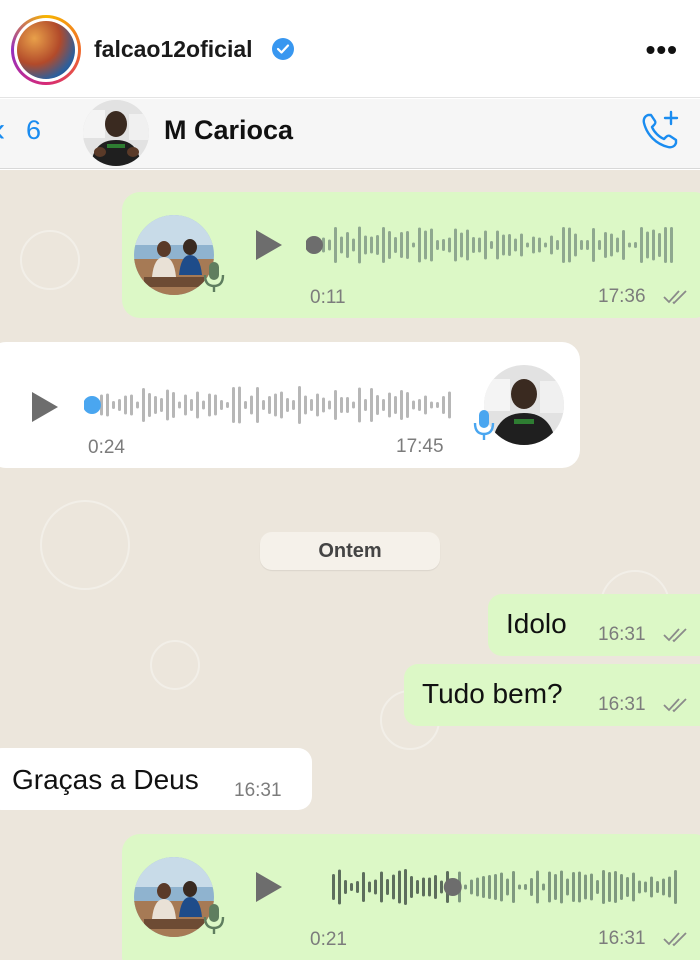 This screenshot has height=960, width=700. I want to click on back-icon: ‹, so click(2, 130).